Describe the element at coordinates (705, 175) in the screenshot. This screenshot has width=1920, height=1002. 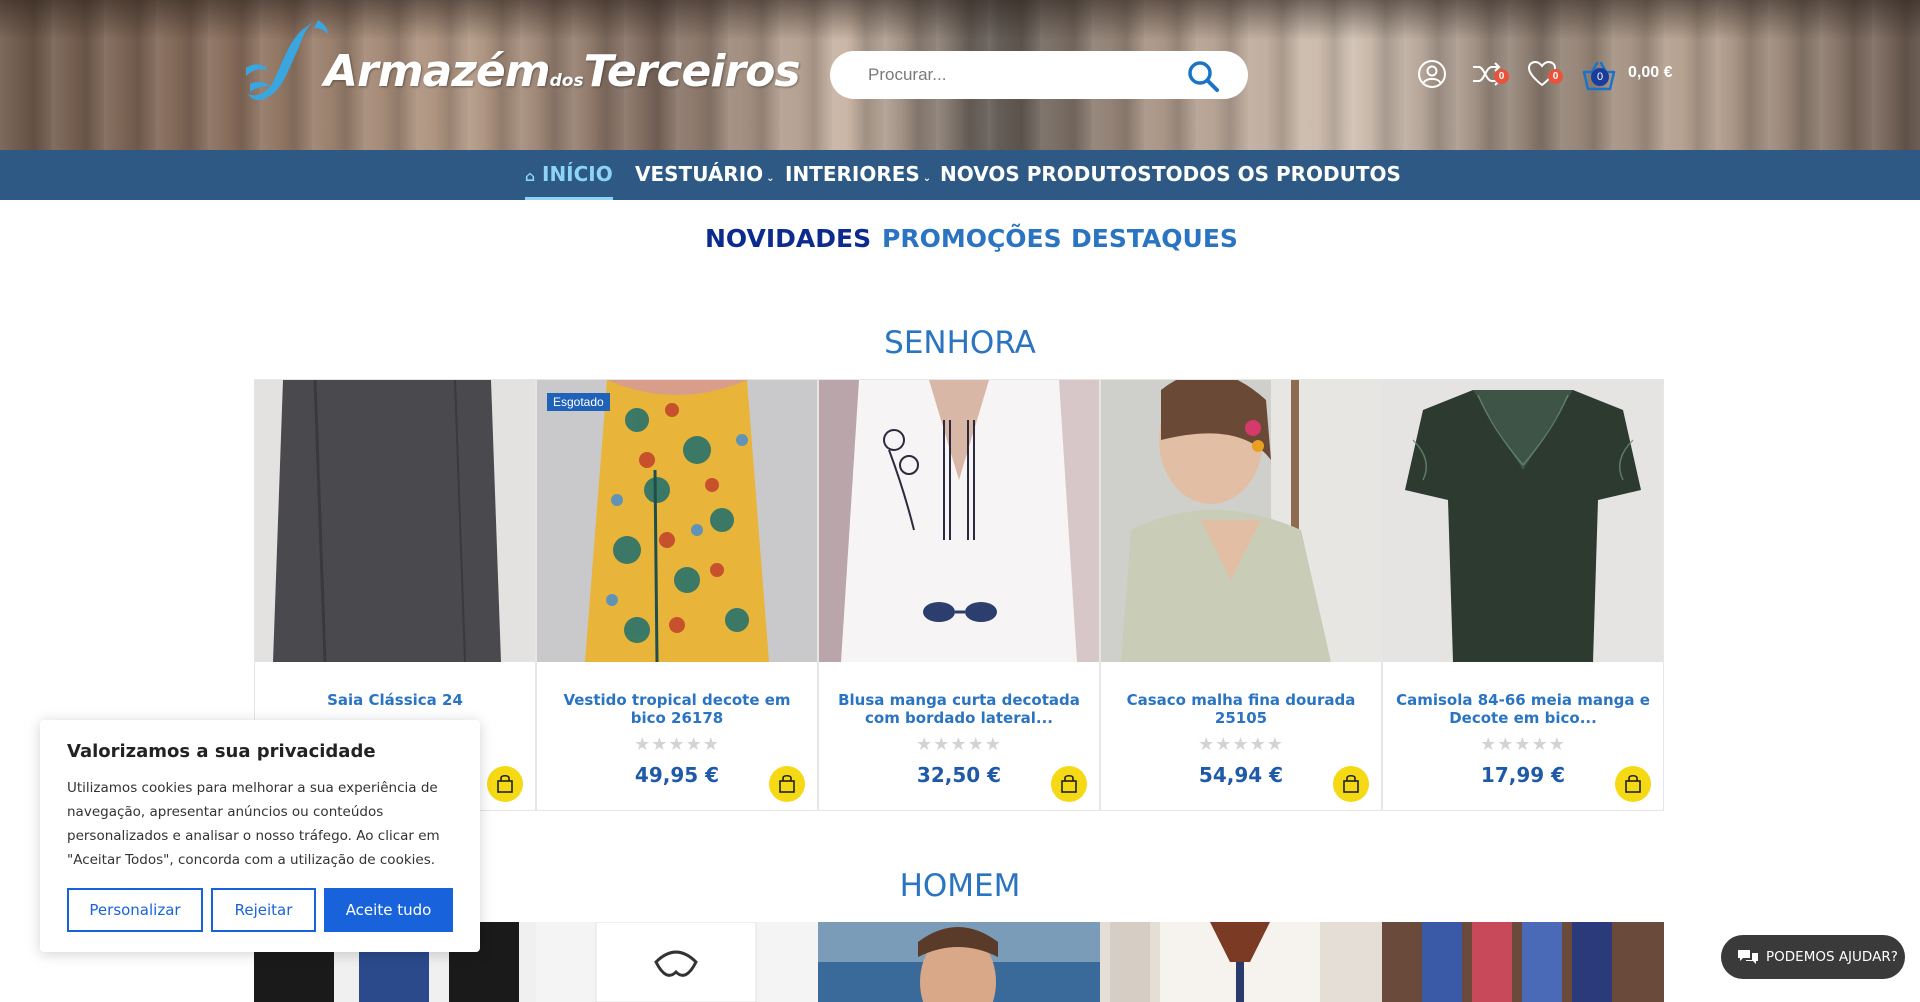
I see `nav-item-vestuario: VESTUÁRIO ⌄` at that location.